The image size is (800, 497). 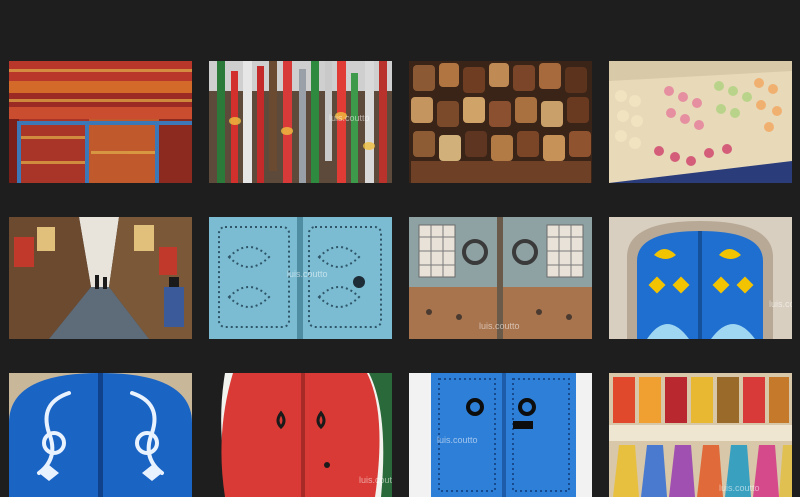 I want to click on photo-thumbnail-souk-alley, so click(x=100, y=278).